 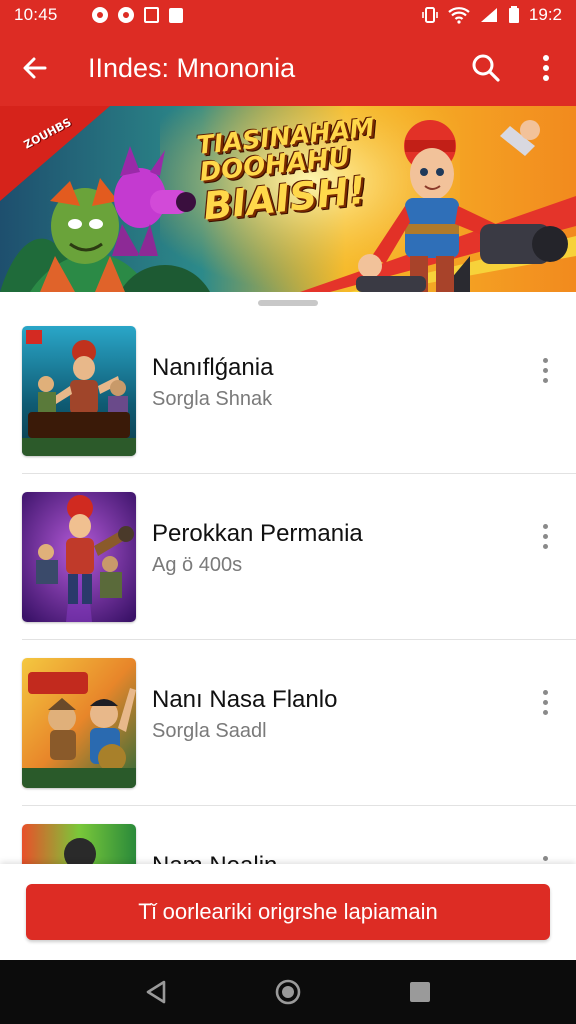 I want to click on battery-level: 19:2, so click(x=545, y=14).